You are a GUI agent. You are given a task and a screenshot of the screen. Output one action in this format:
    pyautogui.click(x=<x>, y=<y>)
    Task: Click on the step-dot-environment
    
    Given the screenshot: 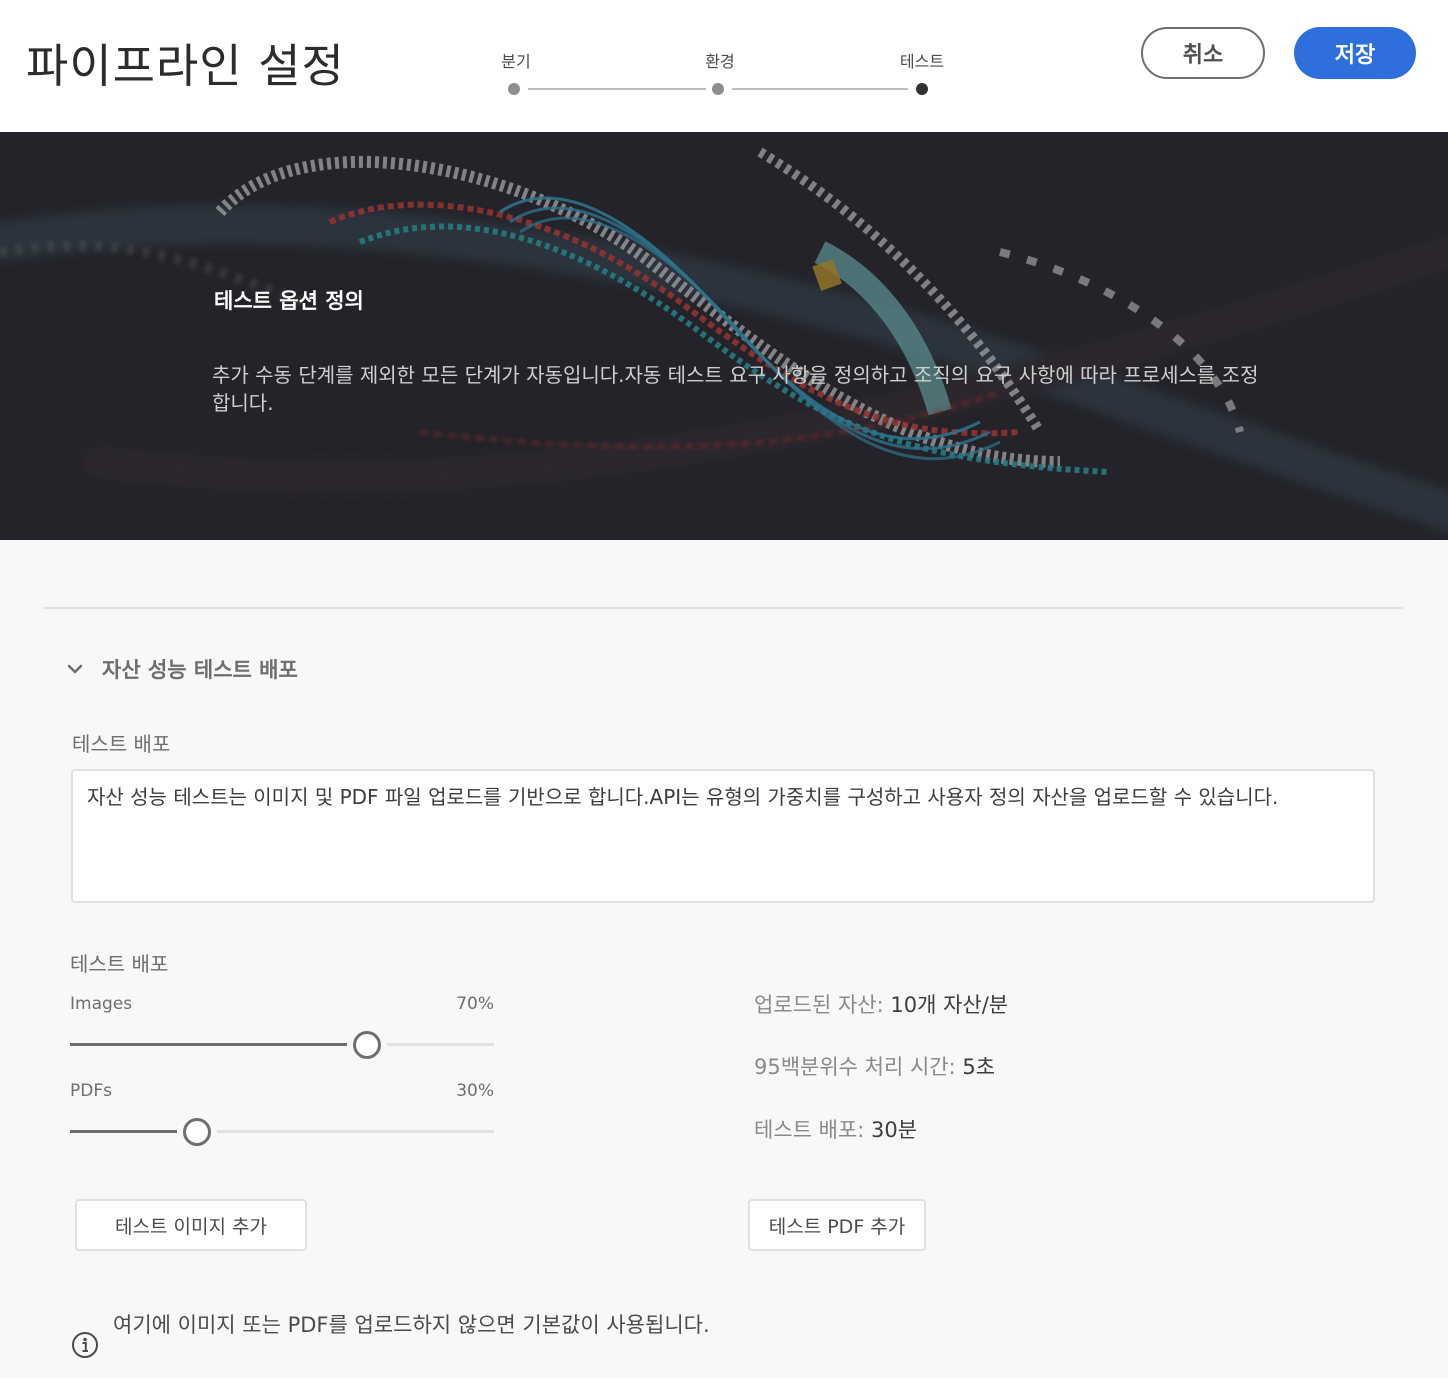 What is the action you would take?
    pyautogui.click(x=718, y=89)
    